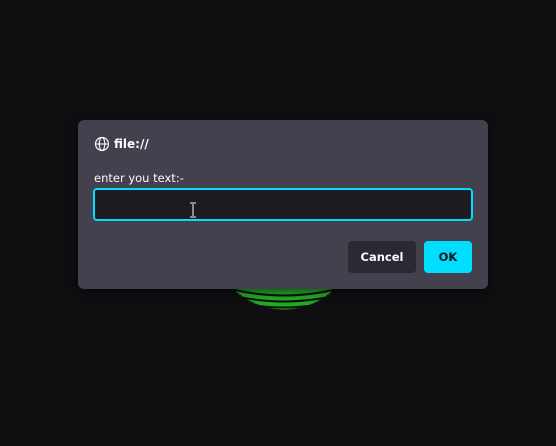  What do you see at coordinates (382, 257) in the screenshot?
I see `cancel-button: Cancel` at bounding box center [382, 257].